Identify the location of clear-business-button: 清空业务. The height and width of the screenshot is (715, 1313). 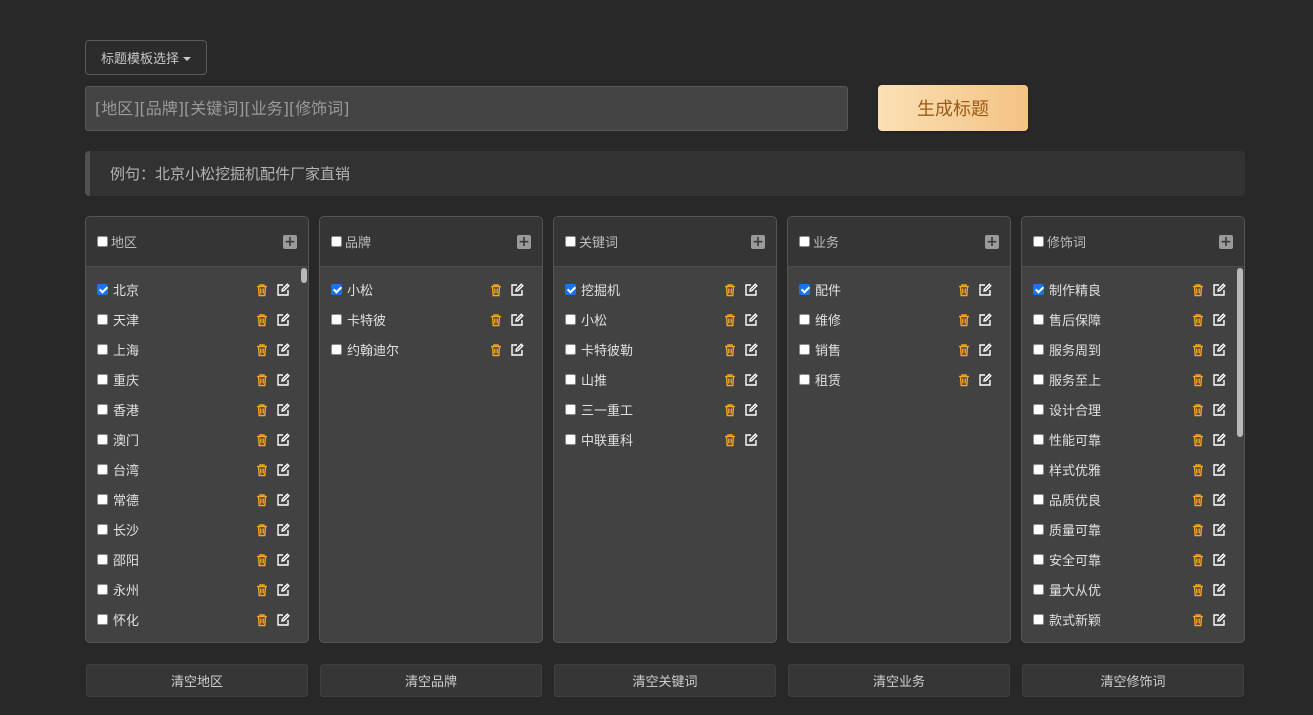
(899, 680).